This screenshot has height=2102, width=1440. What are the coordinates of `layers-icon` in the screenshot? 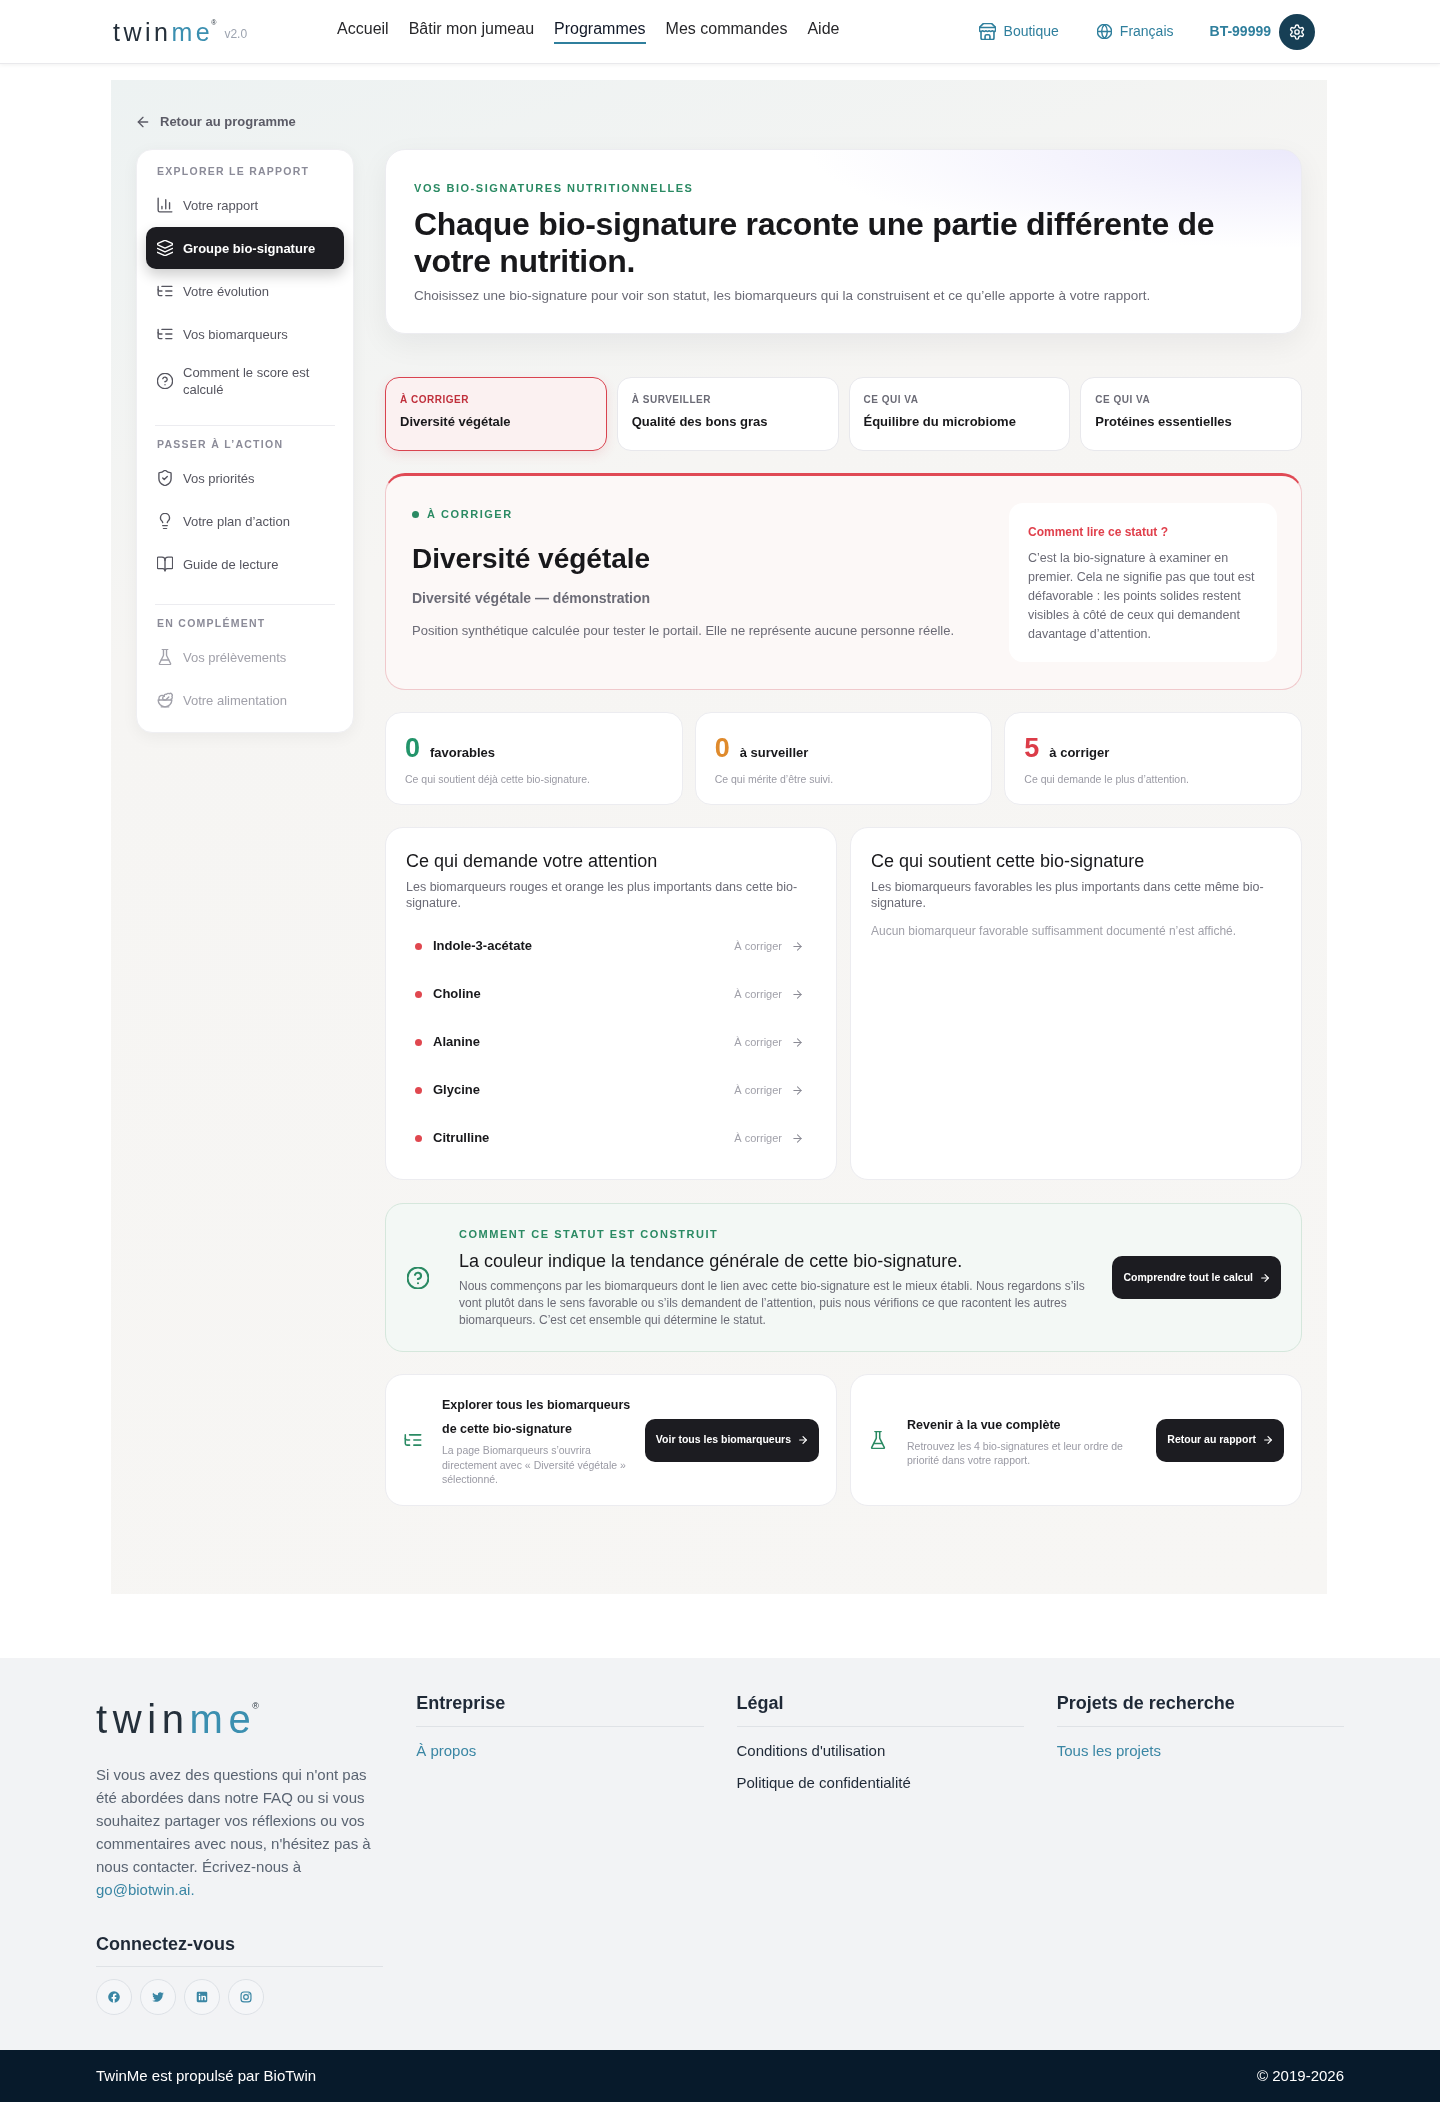 It's located at (165, 248).